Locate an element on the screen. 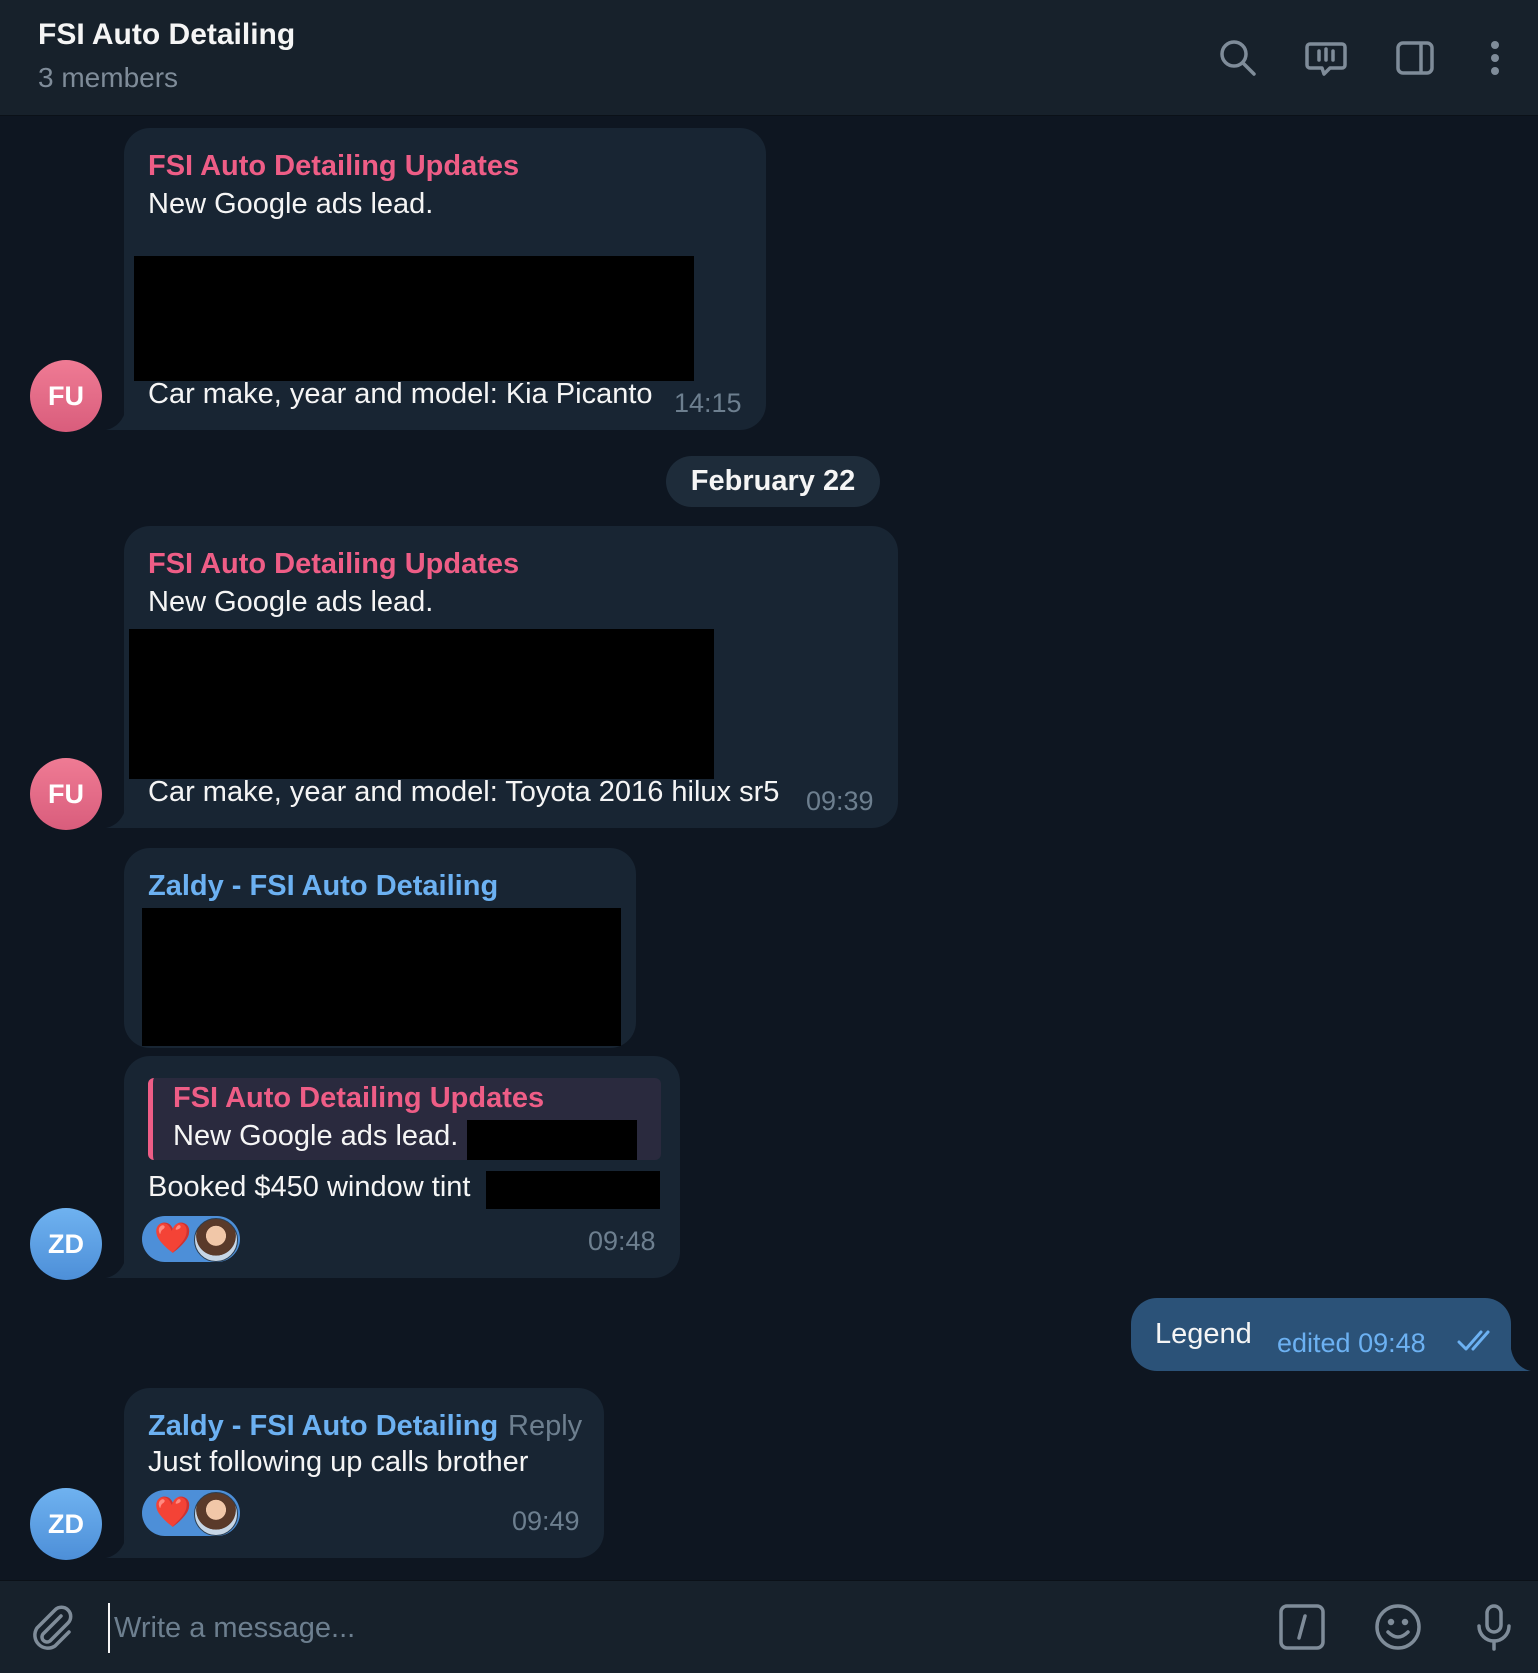  redacted-media is located at coordinates (381, 977).